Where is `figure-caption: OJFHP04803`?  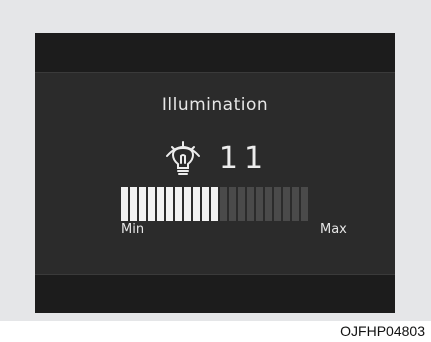 figure-caption: OJFHP04803 is located at coordinates (382, 331).